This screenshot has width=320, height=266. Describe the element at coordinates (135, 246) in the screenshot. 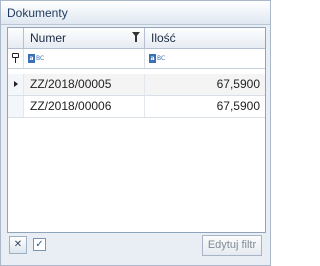

I see `filter-panel: ✕ ✓ Edytuj filtr` at that location.